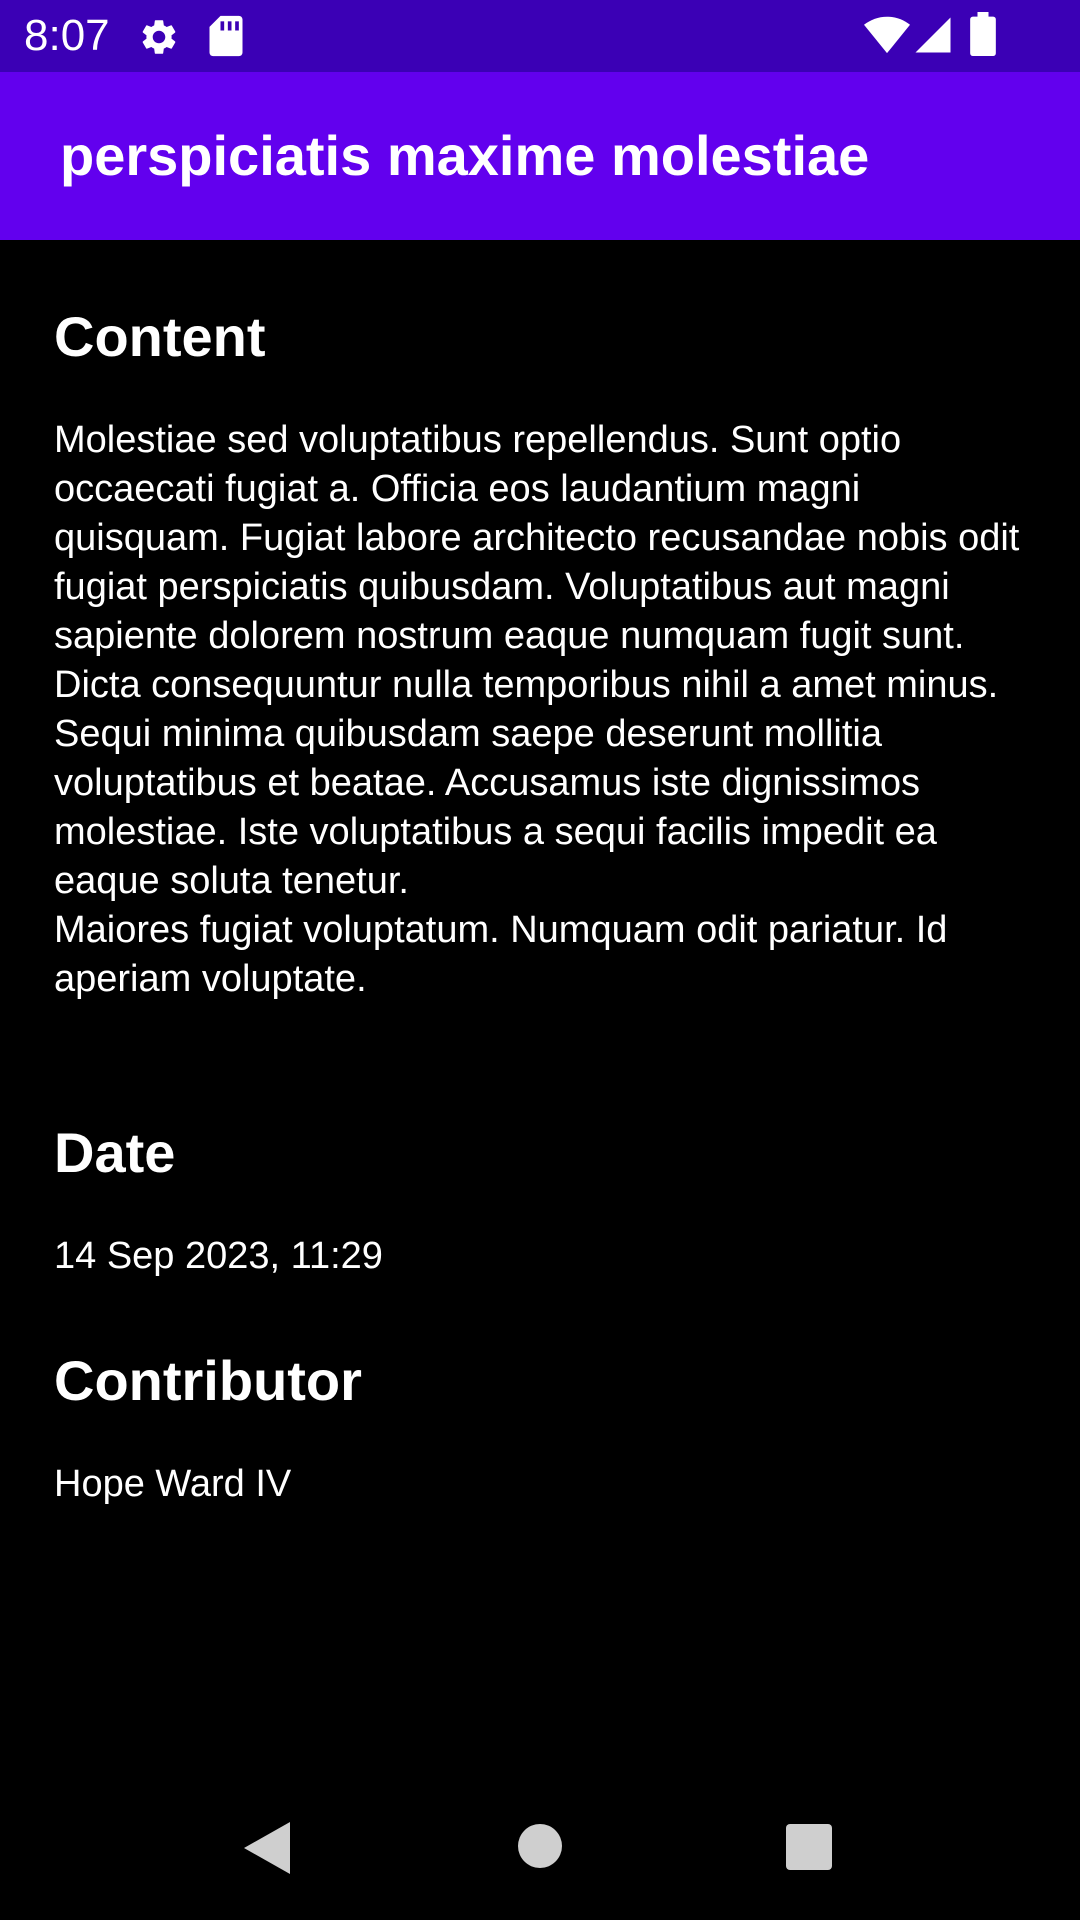 Image resolution: width=1080 pixels, height=1920 pixels. What do you see at coordinates (160, 336) in the screenshot?
I see `content-heading: Content` at bounding box center [160, 336].